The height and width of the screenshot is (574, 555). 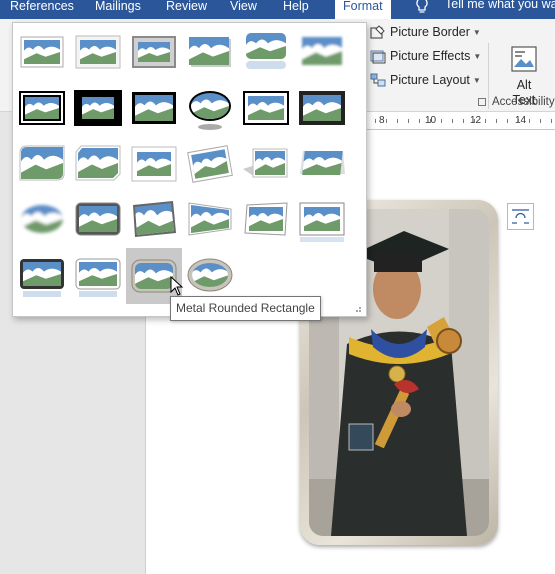 I want to click on layout-options-glyph, so click(x=520, y=216).